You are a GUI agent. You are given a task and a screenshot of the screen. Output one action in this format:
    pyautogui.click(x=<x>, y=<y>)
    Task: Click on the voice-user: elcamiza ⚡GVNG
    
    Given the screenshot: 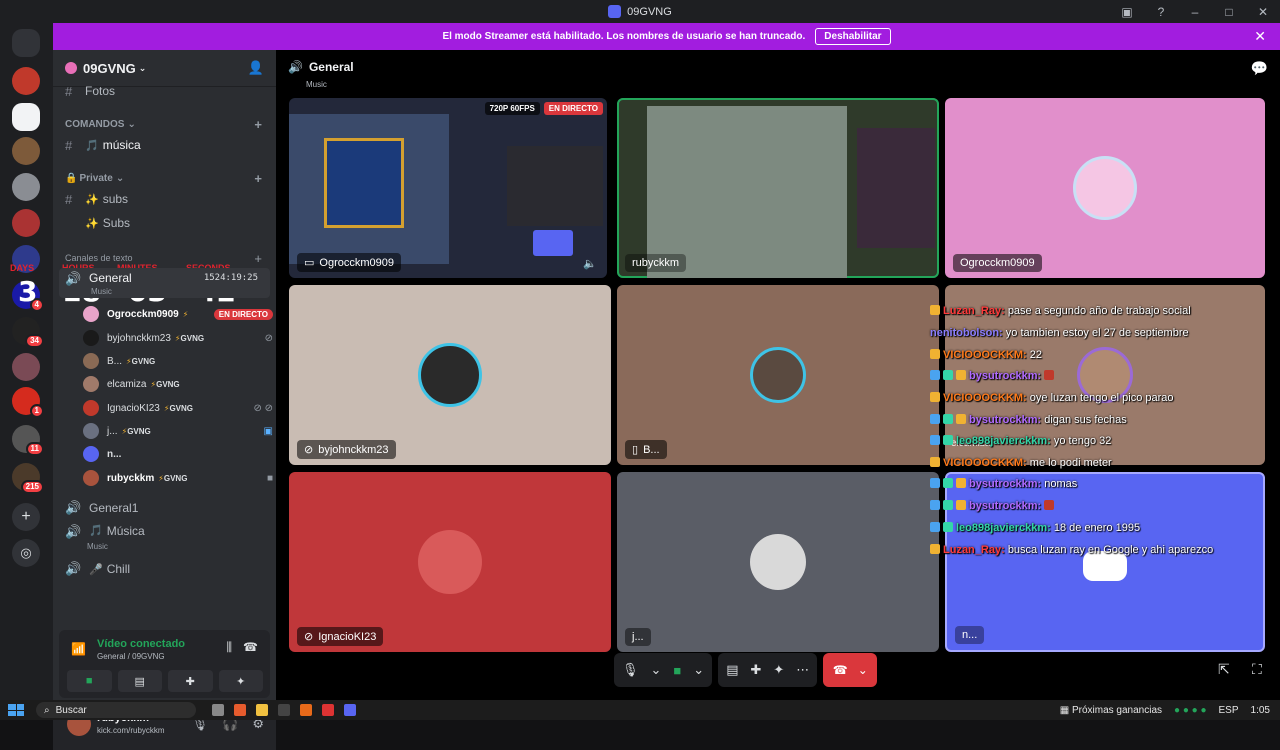 What is the action you would take?
    pyautogui.click(x=178, y=384)
    